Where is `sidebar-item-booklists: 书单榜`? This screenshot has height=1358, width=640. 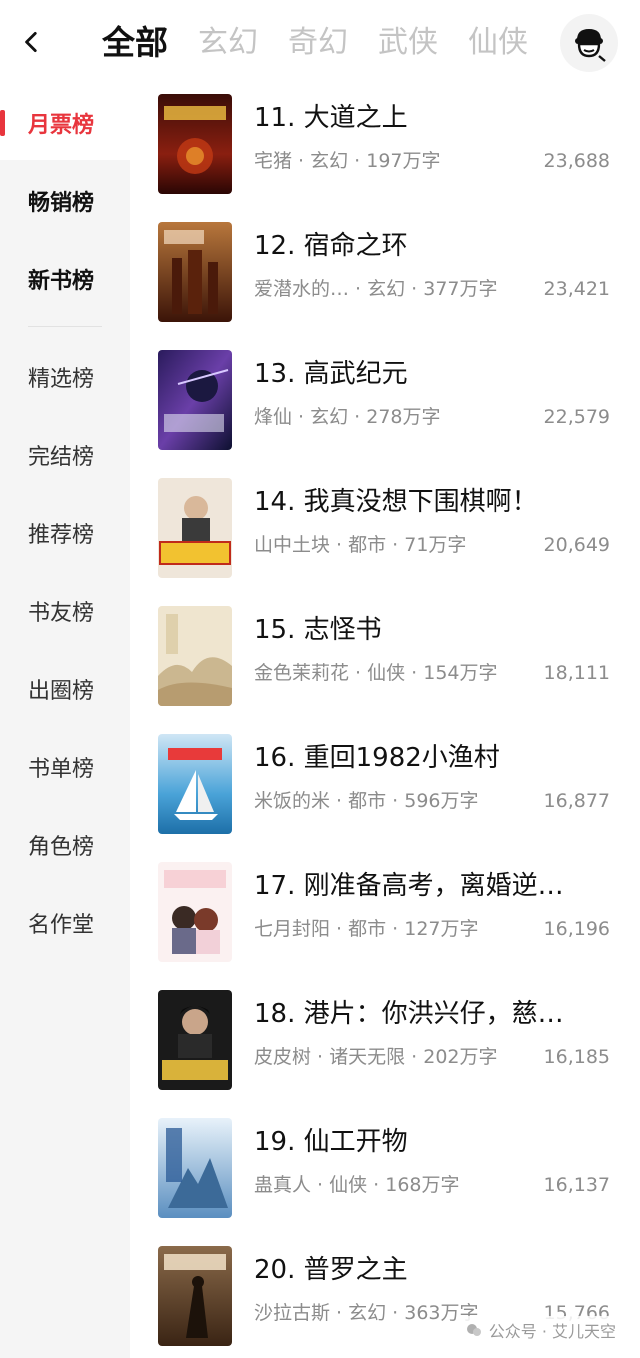 sidebar-item-booklists: 书单榜 is located at coordinates (65, 767).